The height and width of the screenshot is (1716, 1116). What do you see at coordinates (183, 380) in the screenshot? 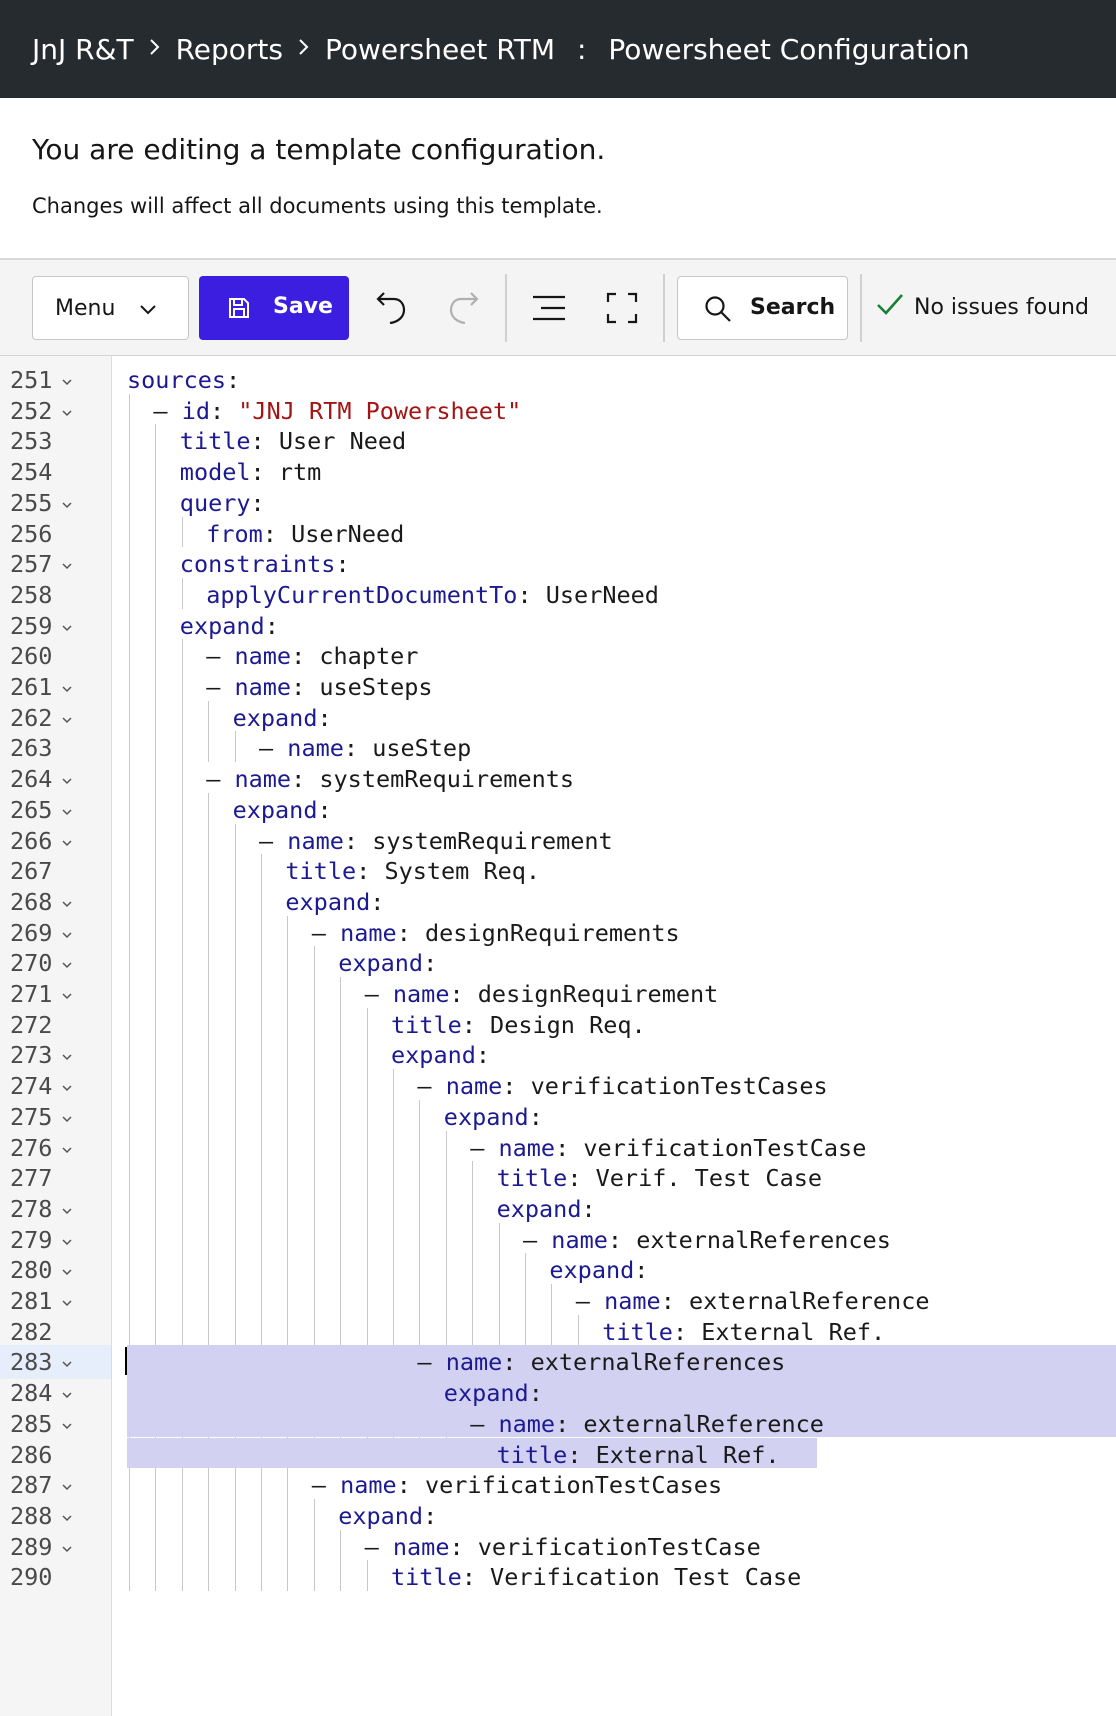
I see `code-text: sources:` at bounding box center [183, 380].